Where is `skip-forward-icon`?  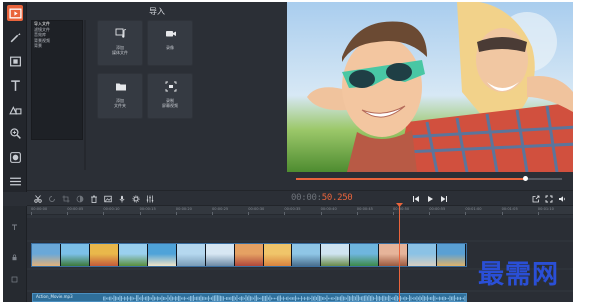
skip-forward-icon is located at coordinates (443, 198).